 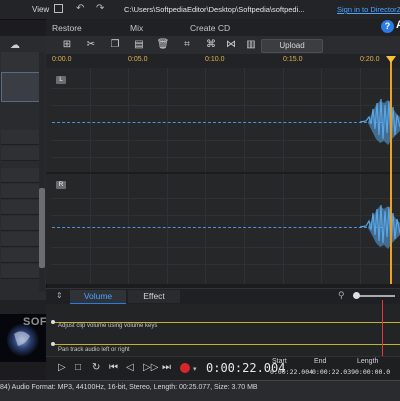 I want to click on upload-button: Upload, so click(x=292, y=46).